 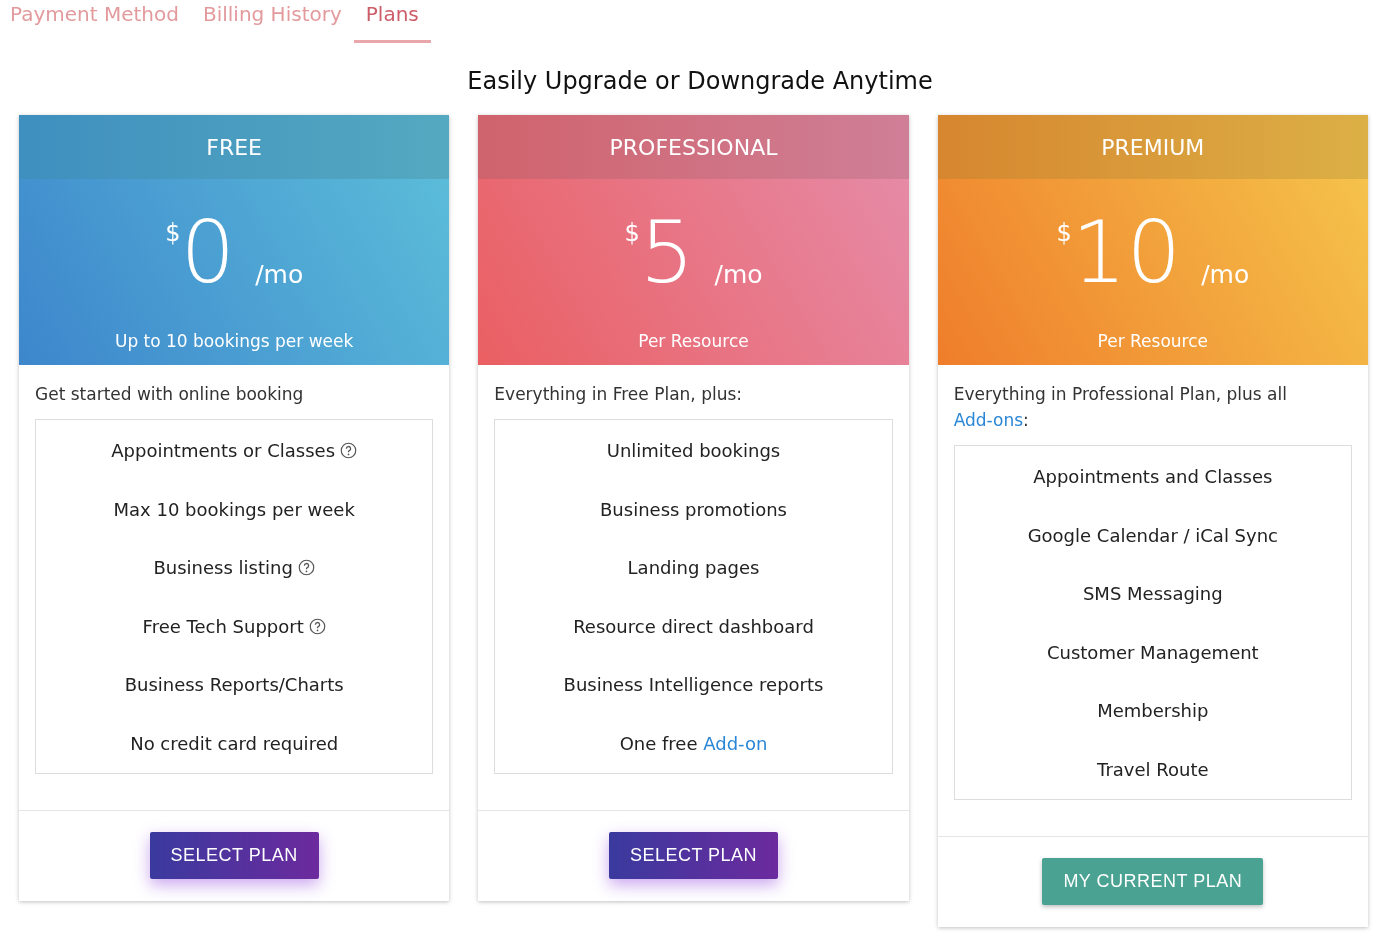 I want to click on price-note: Up to 10 bookings per week, so click(x=234, y=341).